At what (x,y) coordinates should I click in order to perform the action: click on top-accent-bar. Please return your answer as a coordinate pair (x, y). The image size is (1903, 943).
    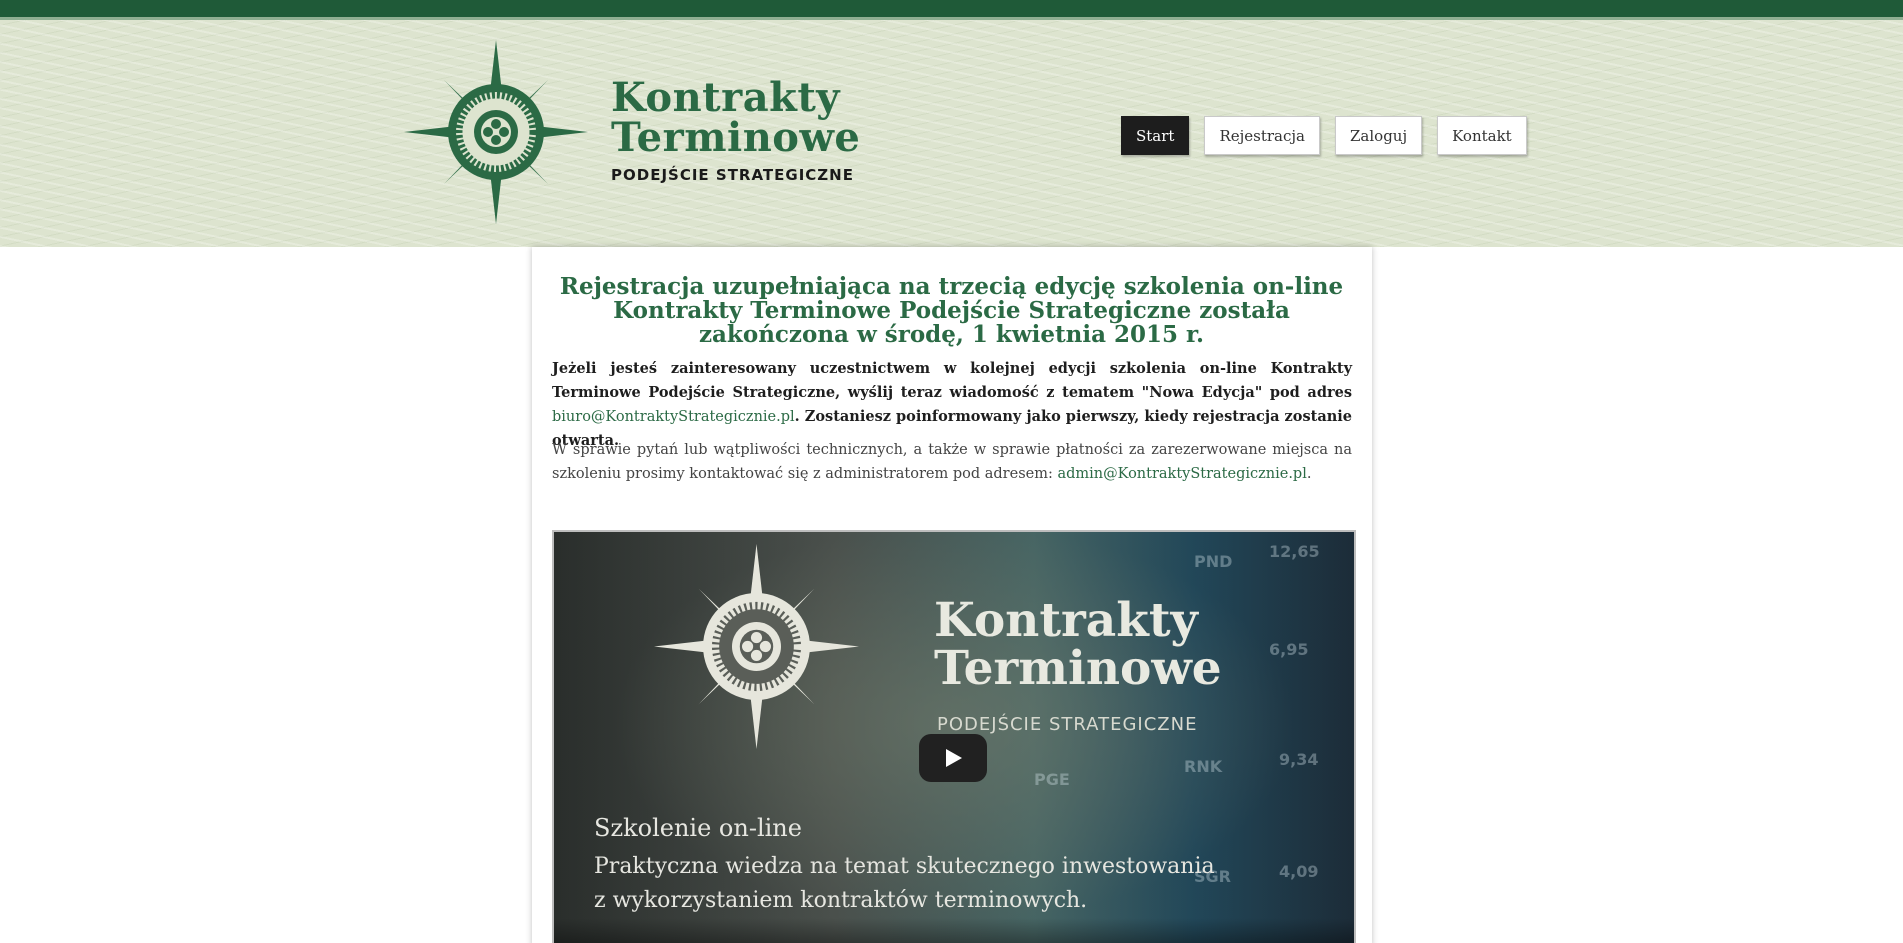
    Looking at the image, I should click on (951, 10).